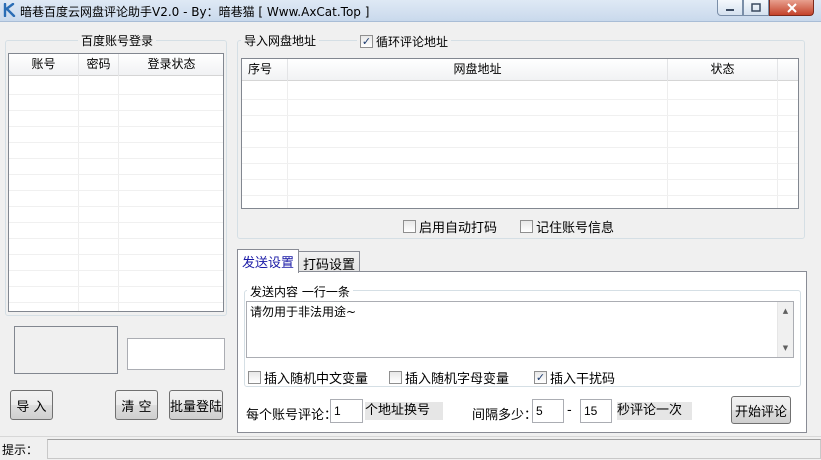 Image resolution: width=821 pixels, height=460 pixels. I want to click on insert-letter-var-checkbox: 插入随机字母变量, so click(449, 377).